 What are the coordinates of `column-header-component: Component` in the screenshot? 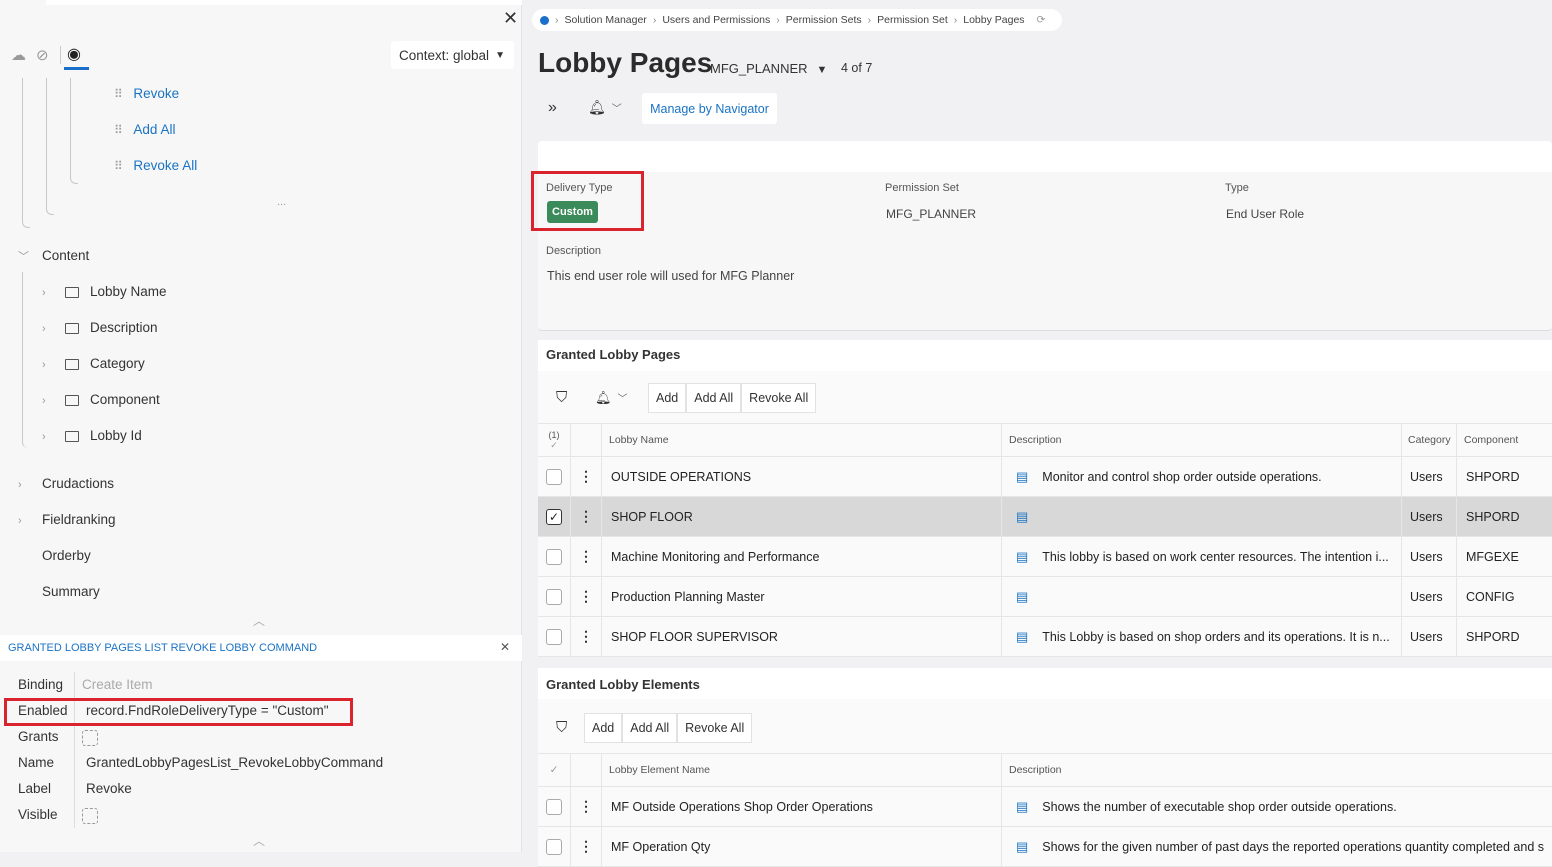 It's located at (1504, 440).